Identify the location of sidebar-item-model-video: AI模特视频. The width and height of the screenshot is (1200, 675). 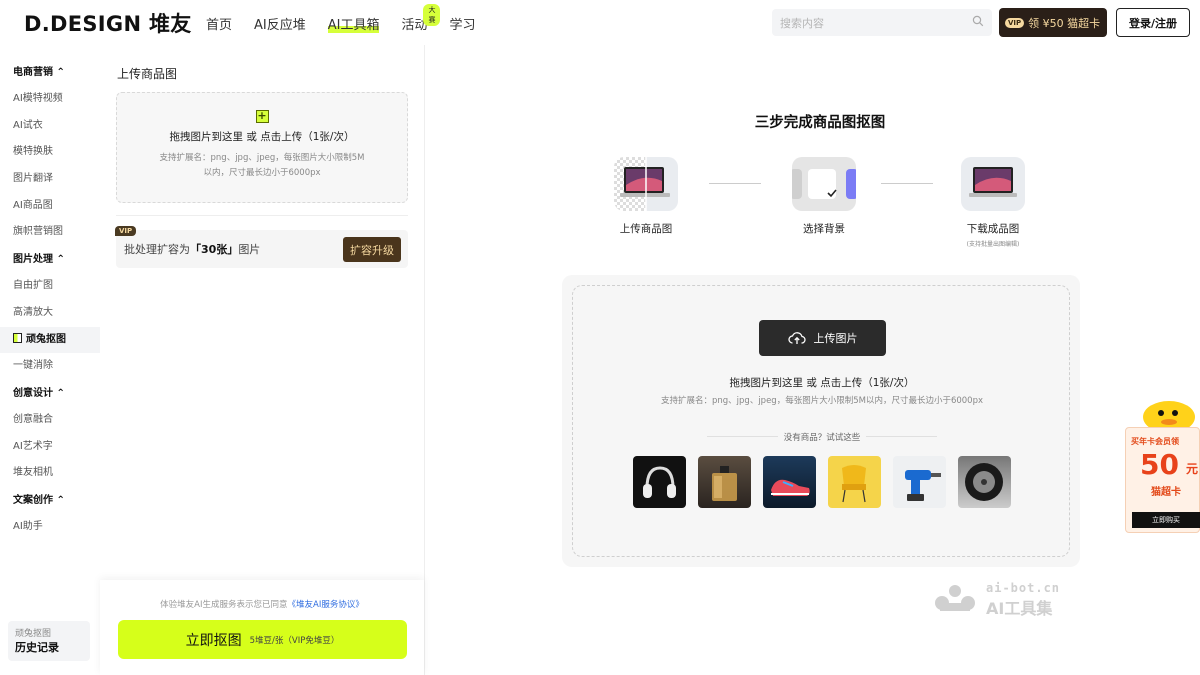
(50, 99).